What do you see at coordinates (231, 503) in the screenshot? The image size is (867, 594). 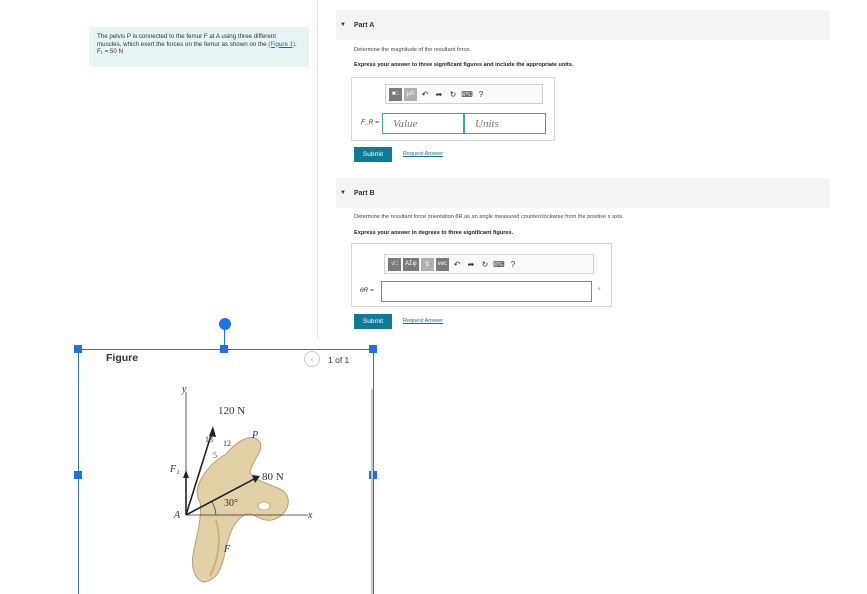 I see `angle-label: 30°` at bounding box center [231, 503].